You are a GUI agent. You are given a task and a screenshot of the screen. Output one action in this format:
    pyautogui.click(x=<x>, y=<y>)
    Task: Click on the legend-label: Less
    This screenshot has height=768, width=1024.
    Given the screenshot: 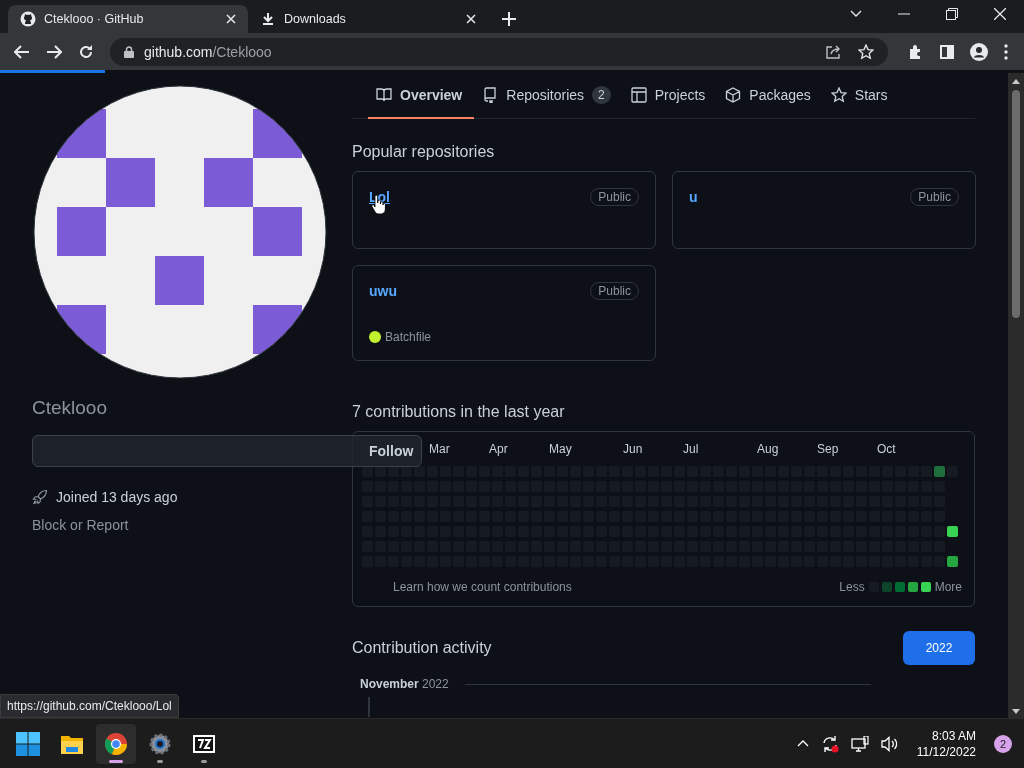 What is the action you would take?
    pyautogui.click(x=852, y=587)
    